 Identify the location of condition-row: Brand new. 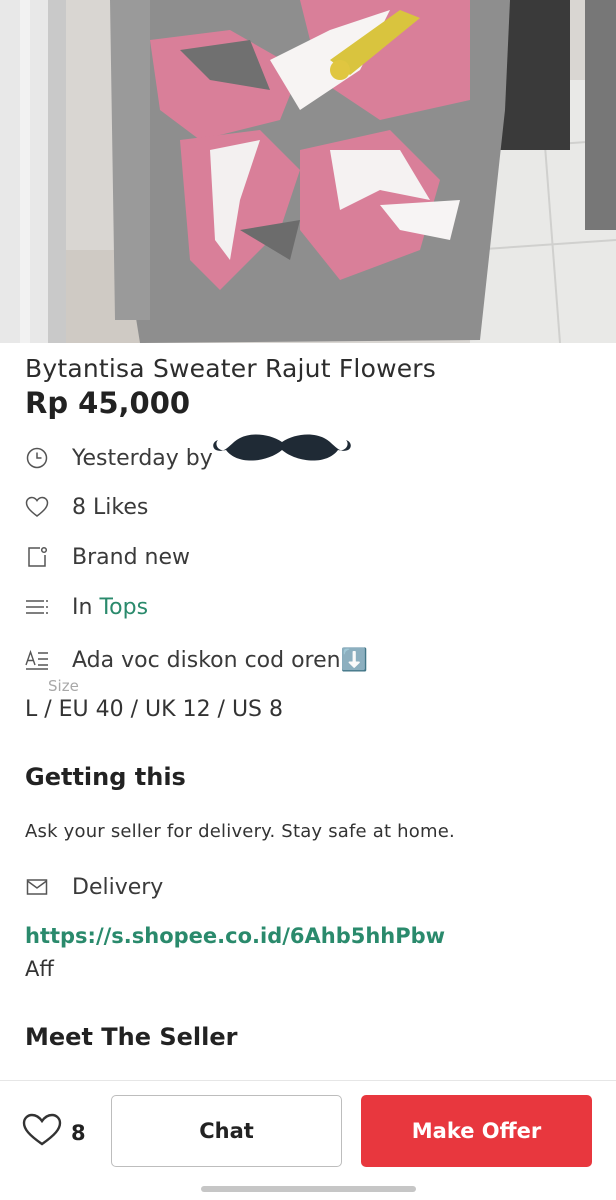
(107, 557).